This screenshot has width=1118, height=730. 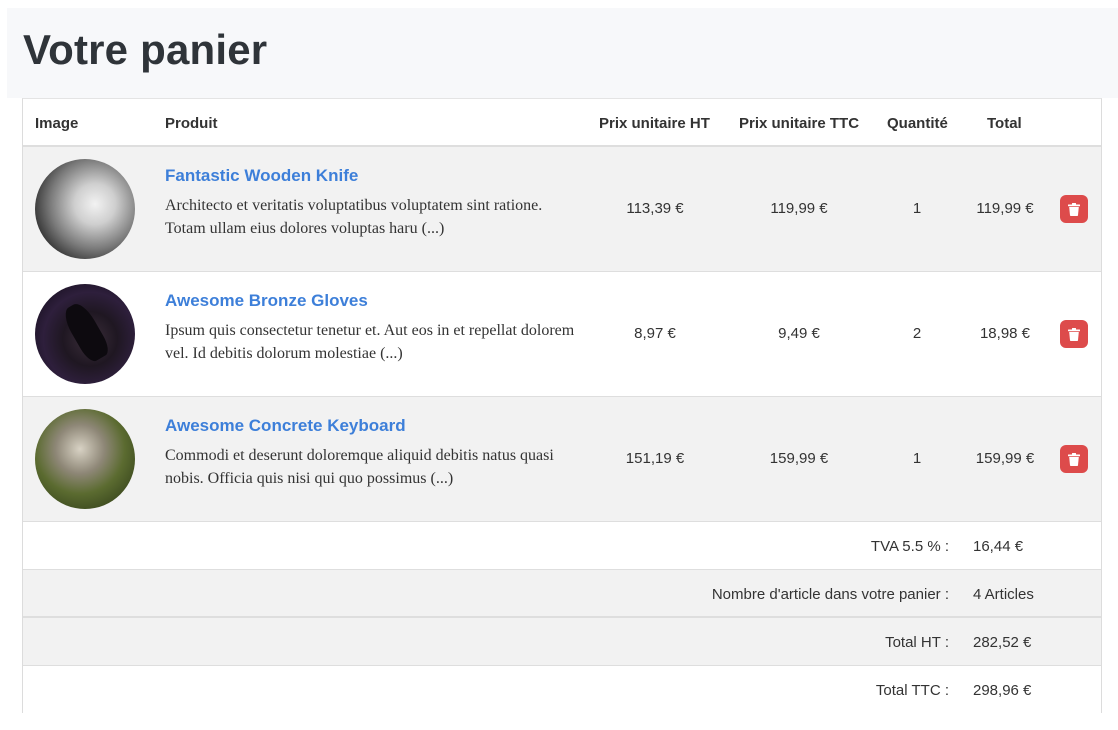 I want to click on header-unit-price-ht: Prix unitaire HT, so click(x=654, y=123).